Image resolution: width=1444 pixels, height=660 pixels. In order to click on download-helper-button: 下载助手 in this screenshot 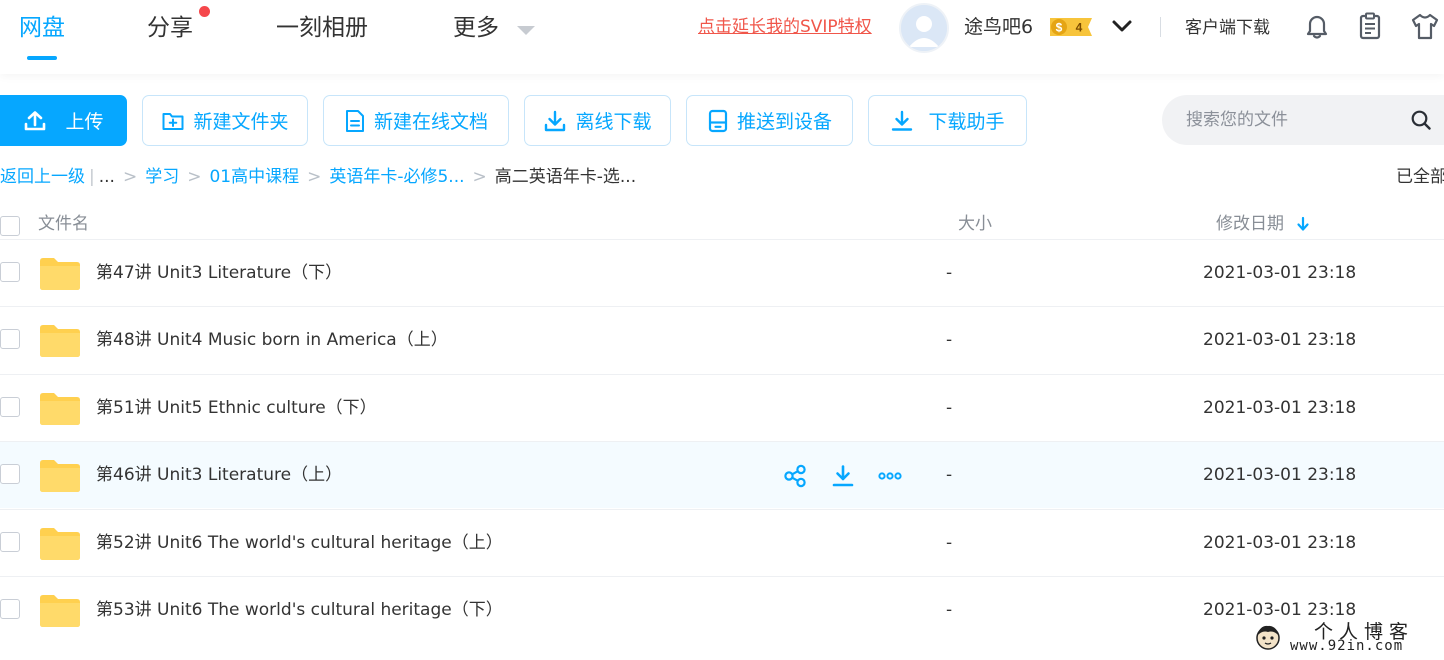, I will do `click(947, 120)`.